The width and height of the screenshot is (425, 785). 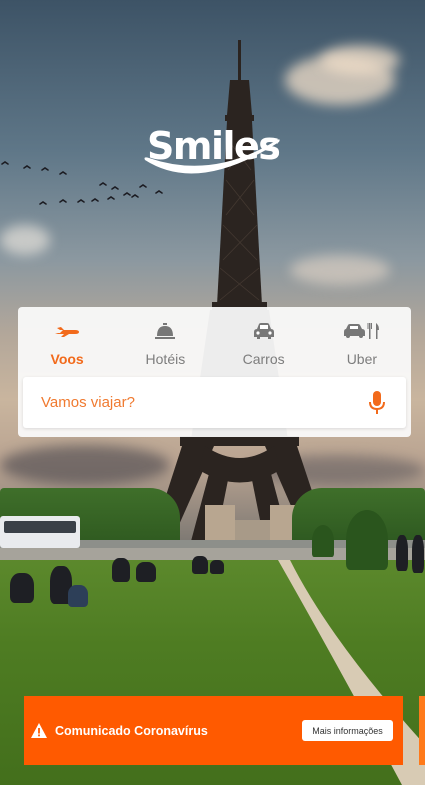 I want to click on search-box, so click(x=214, y=402).